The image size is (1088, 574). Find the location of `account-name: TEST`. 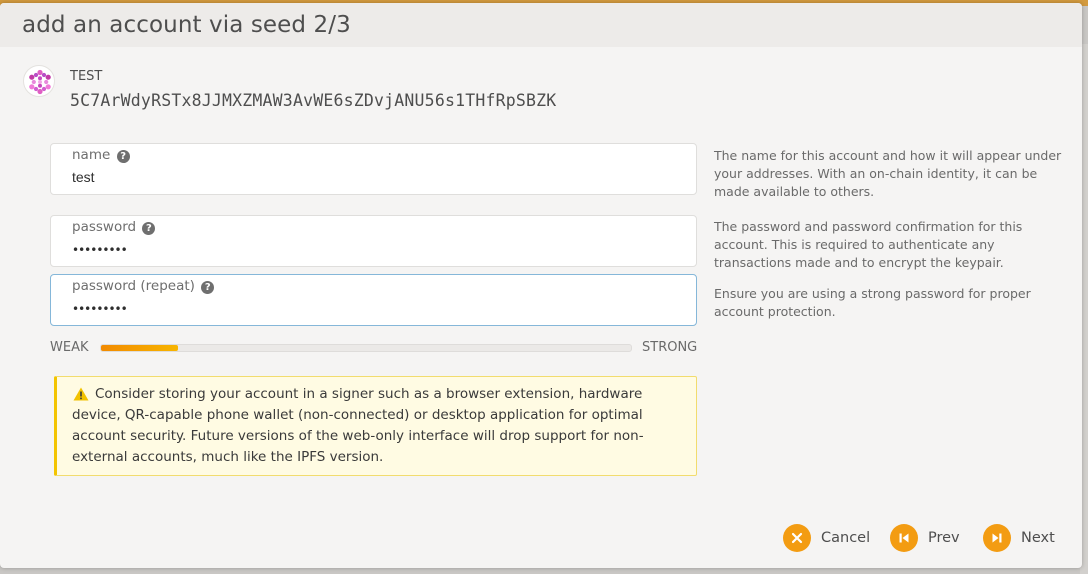

account-name: TEST is located at coordinates (86, 76).